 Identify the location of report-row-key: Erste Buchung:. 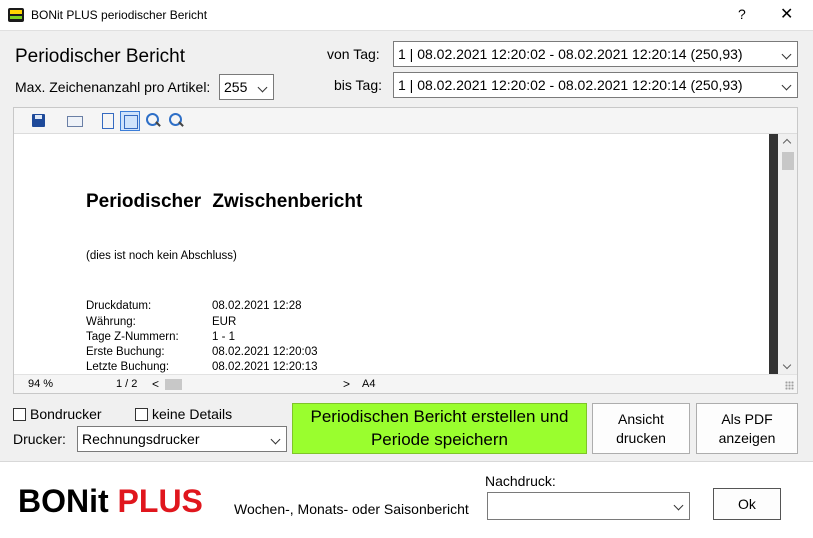
(125, 352).